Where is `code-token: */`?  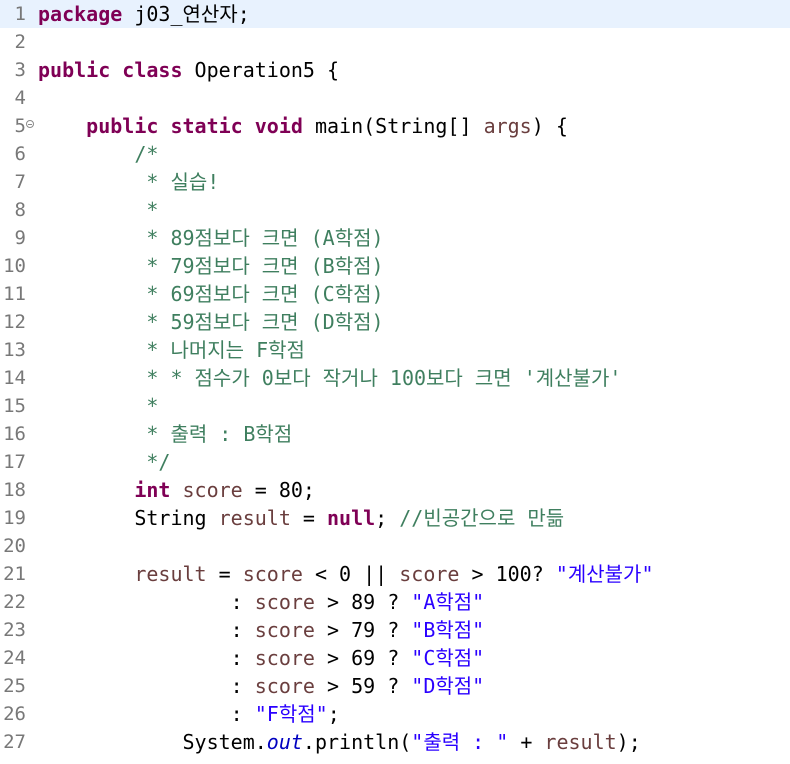 code-token: */ is located at coordinates (104, 462).